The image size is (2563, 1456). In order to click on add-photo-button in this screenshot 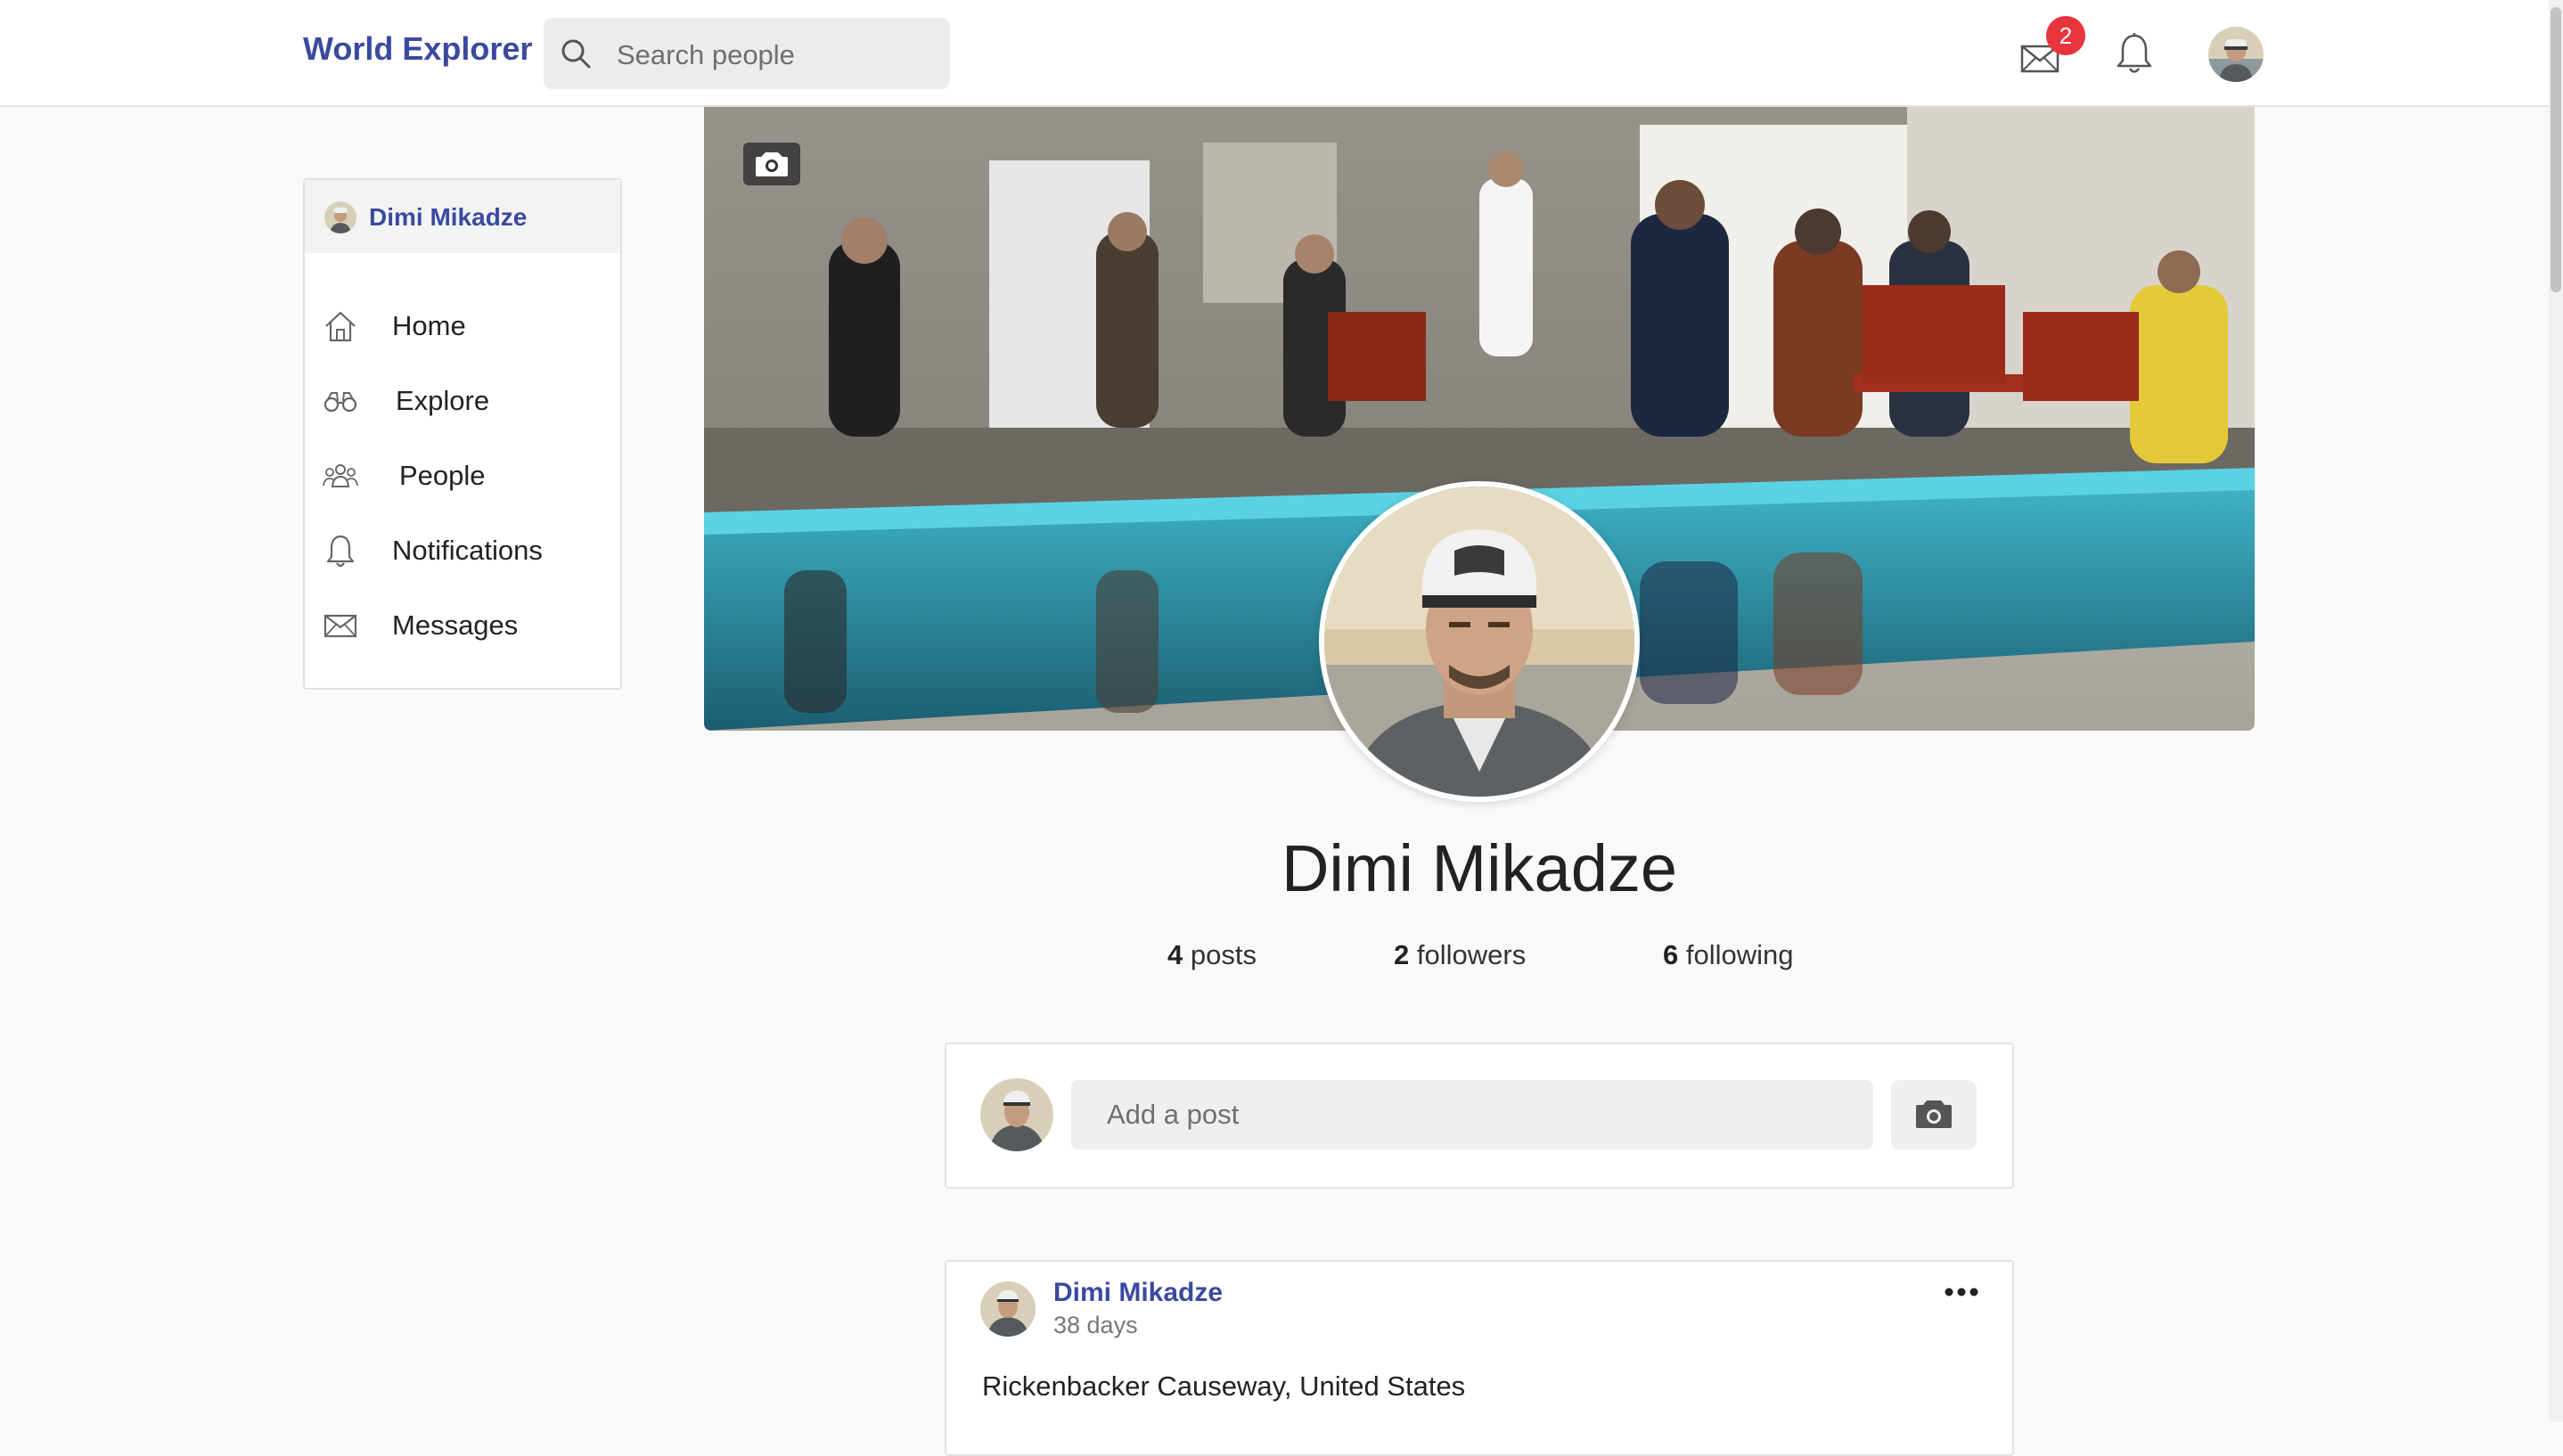, I will do `click(1934, 1114)`.